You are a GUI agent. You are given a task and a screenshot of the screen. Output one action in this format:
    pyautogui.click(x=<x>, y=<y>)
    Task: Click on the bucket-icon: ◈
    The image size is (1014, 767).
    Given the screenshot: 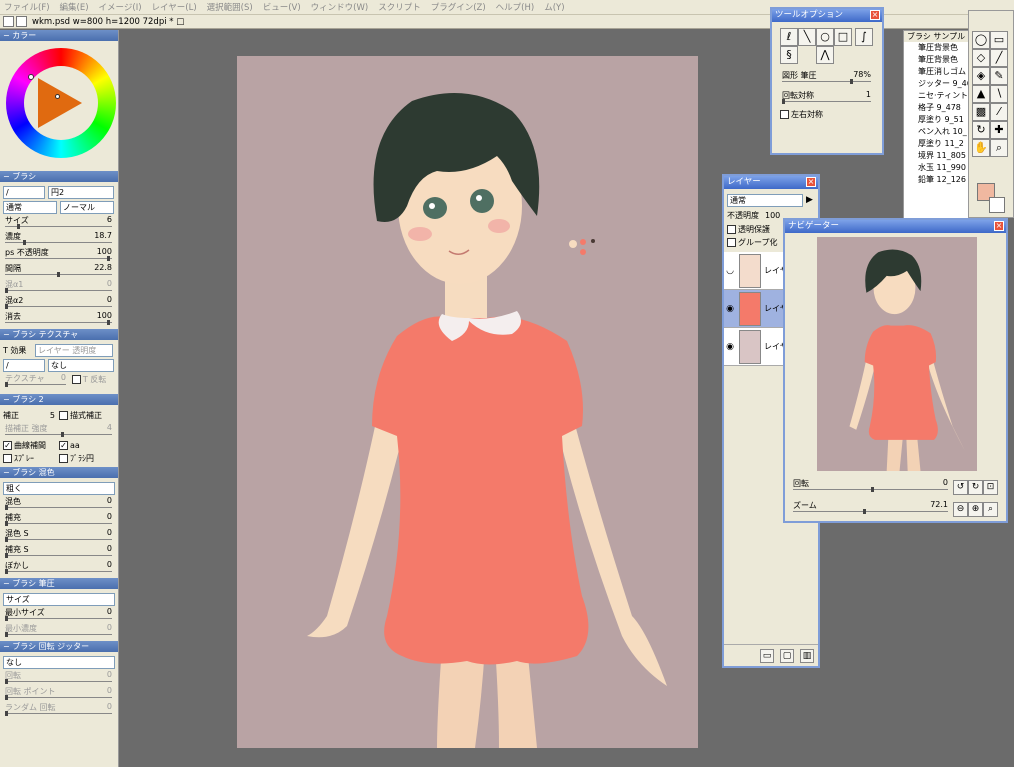 What is the action you would take?
    pyautogui.click(x=981, y=76)
    